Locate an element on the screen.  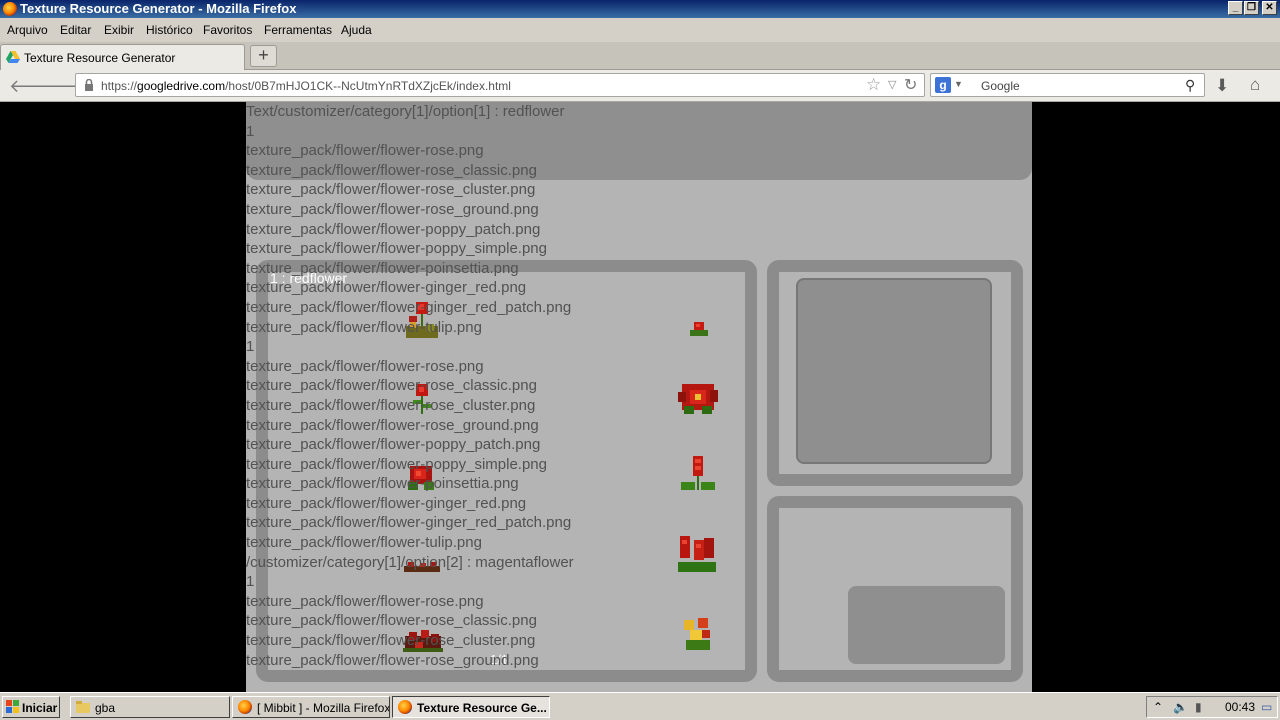
taskbar-item-mibbit: [ Mibbit ] - Mozilla Firefox is located at coordinates (311, 707).